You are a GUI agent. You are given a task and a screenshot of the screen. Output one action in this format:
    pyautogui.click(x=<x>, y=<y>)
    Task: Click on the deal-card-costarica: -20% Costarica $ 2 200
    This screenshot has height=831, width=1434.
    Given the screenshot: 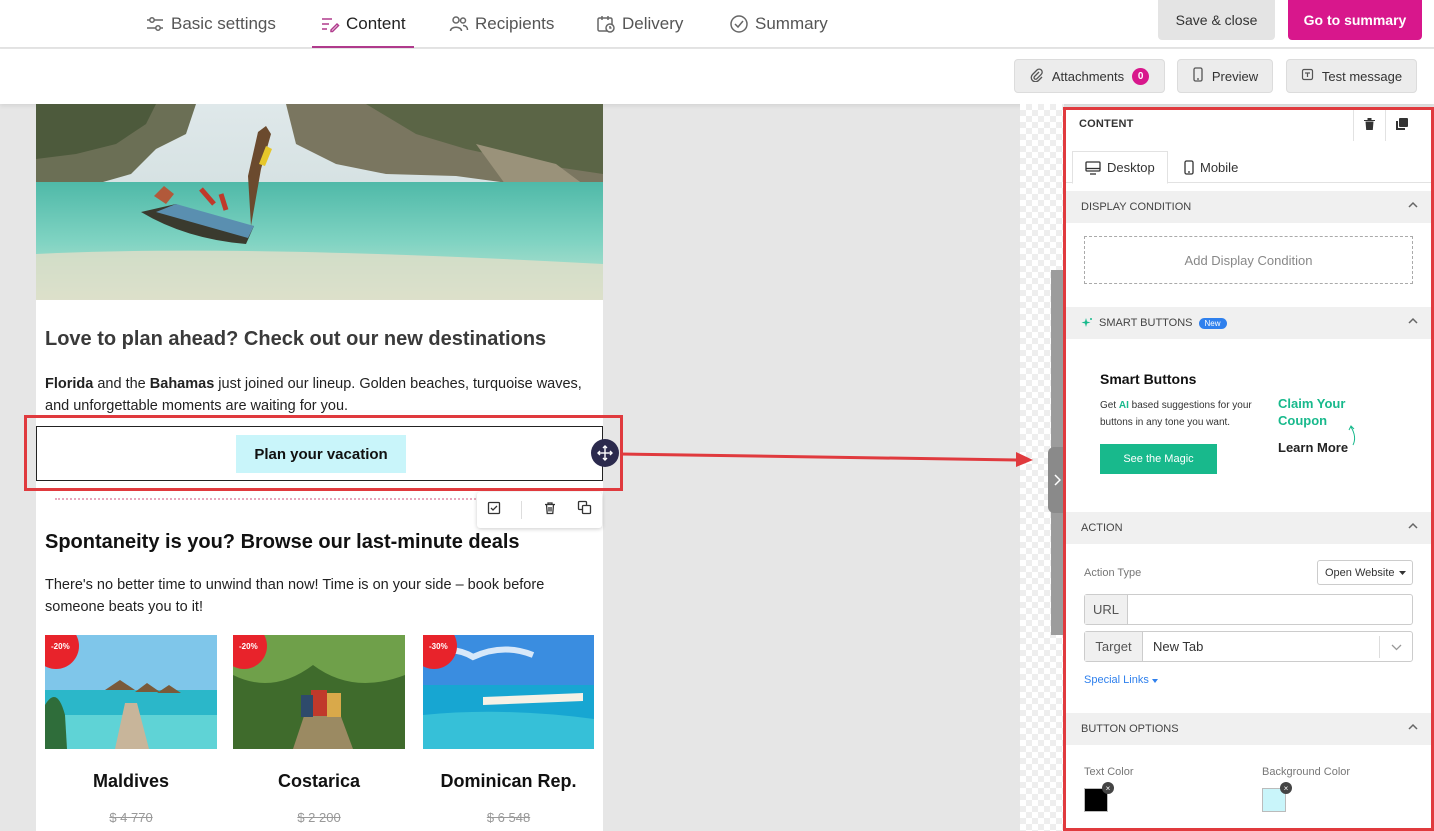 What is the action you would take?
    pyautogui.click(x=319, y=730)
    